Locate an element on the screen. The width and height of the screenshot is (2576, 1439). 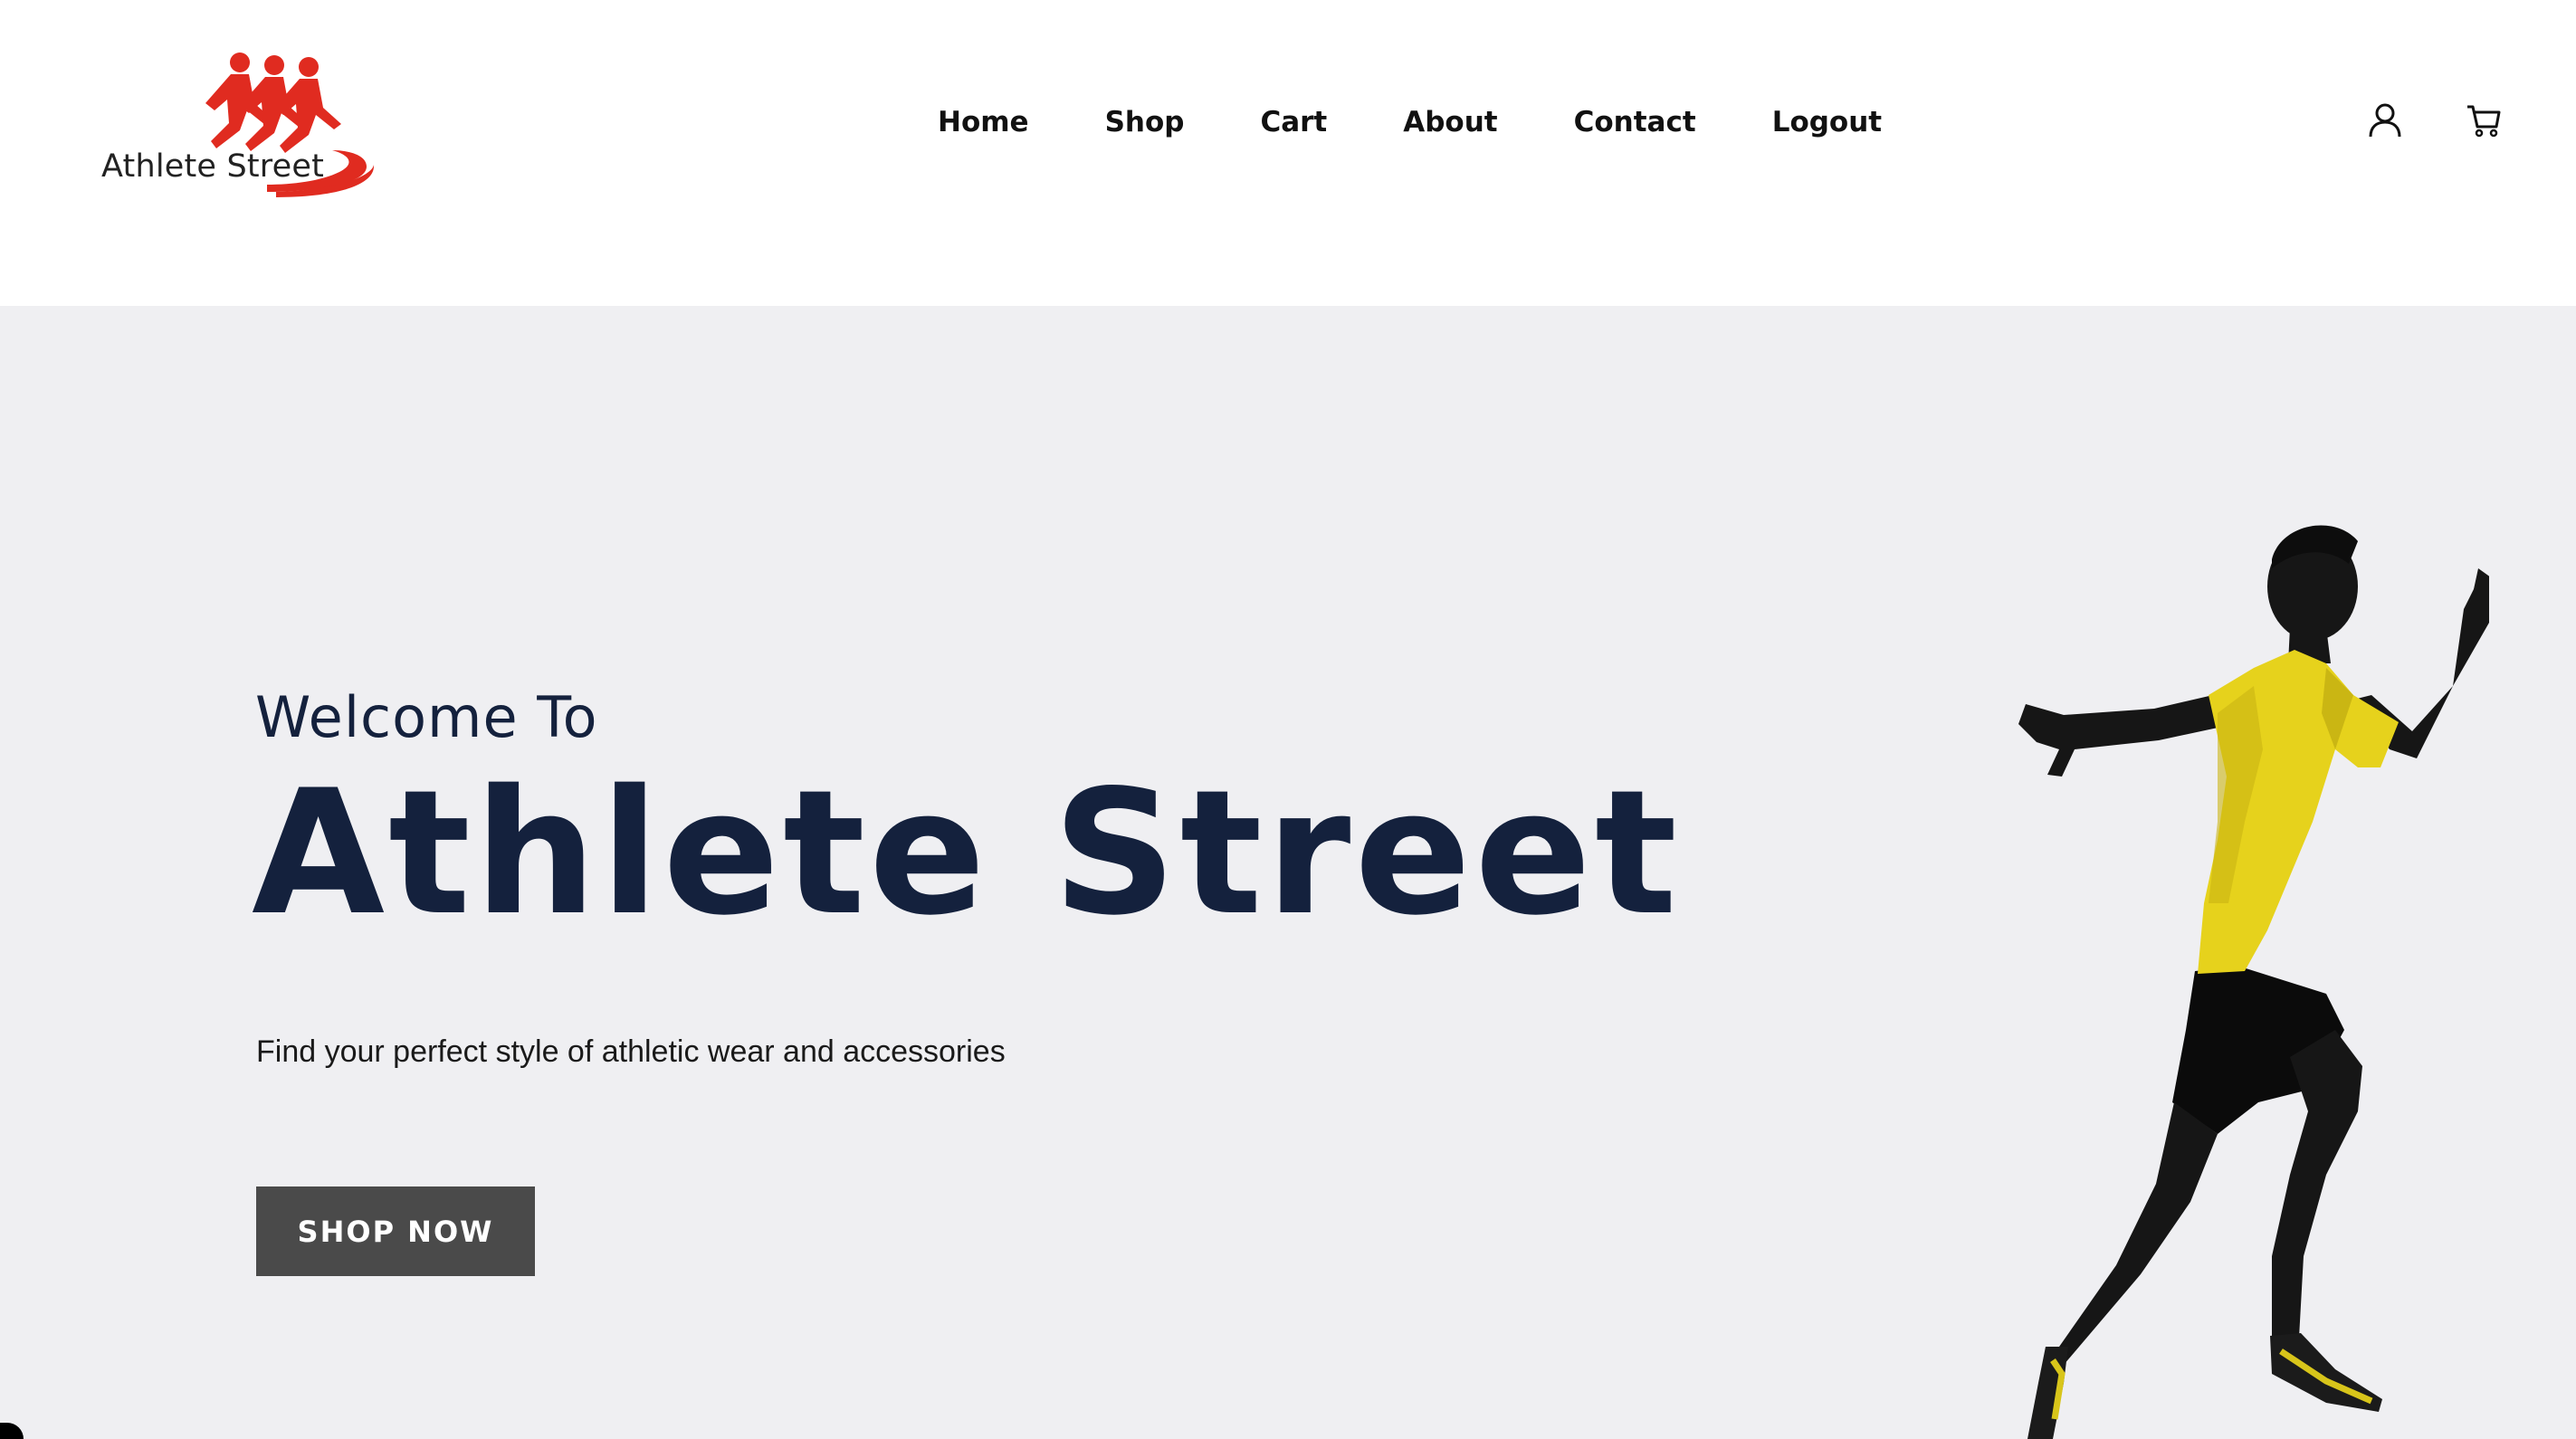
hero-title: Athlete Street is located at coordinates (966, 853).